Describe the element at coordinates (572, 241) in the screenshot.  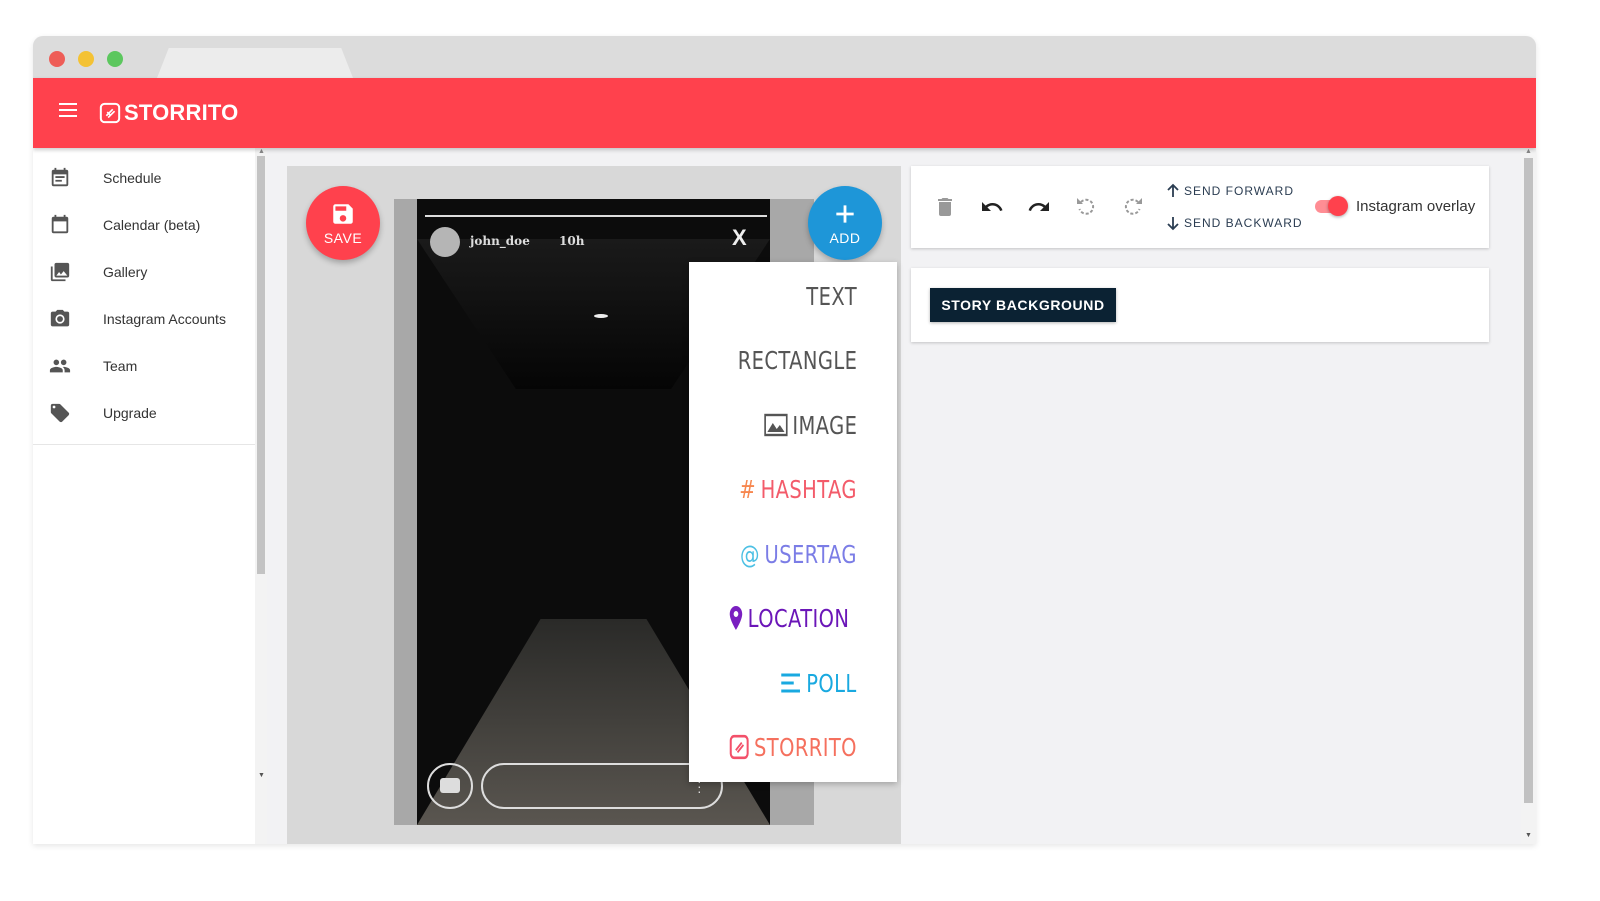
I see `story-time: 10h` at that location.